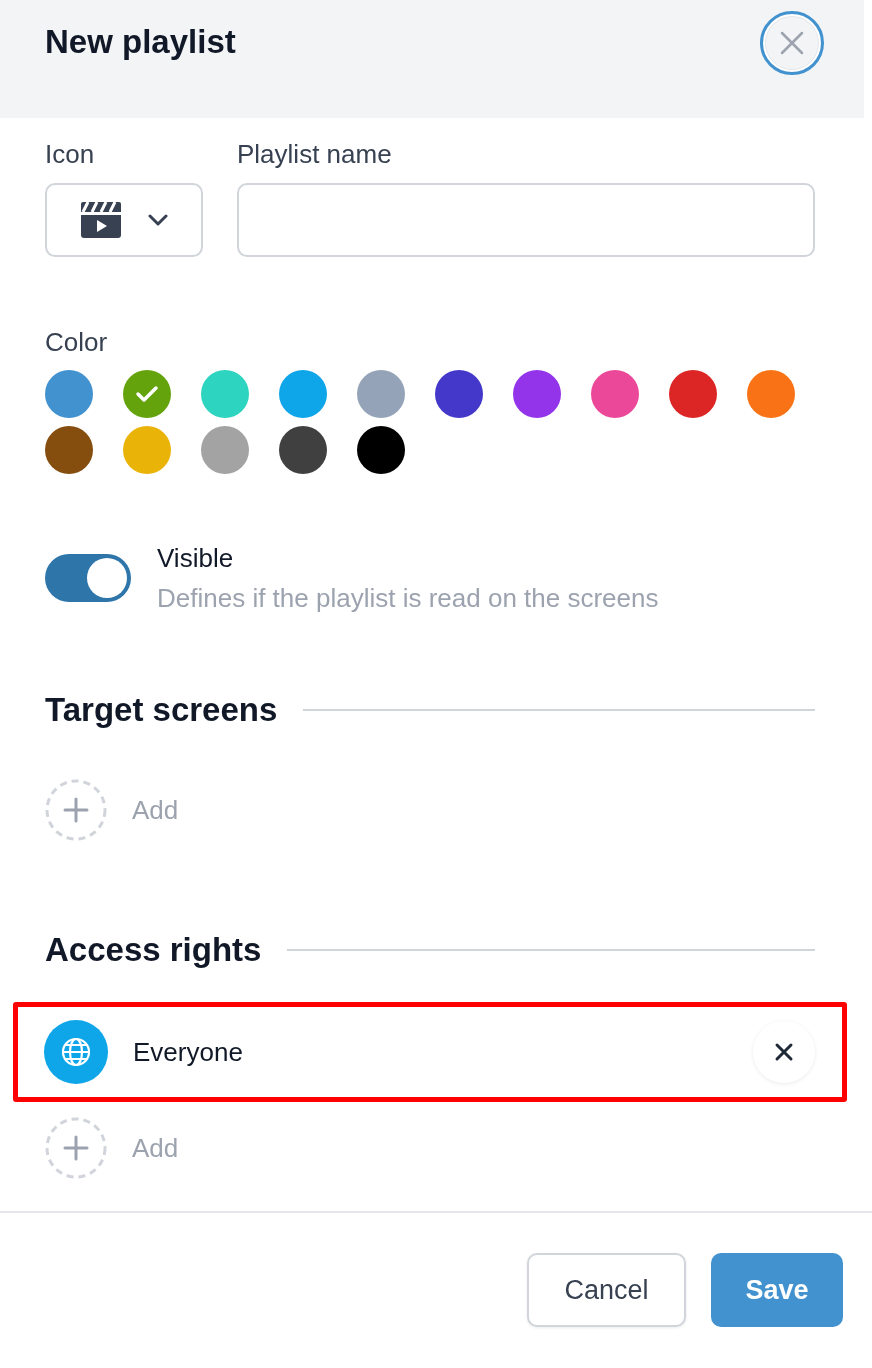  I want to click on x-icon, so click(784, 1052).